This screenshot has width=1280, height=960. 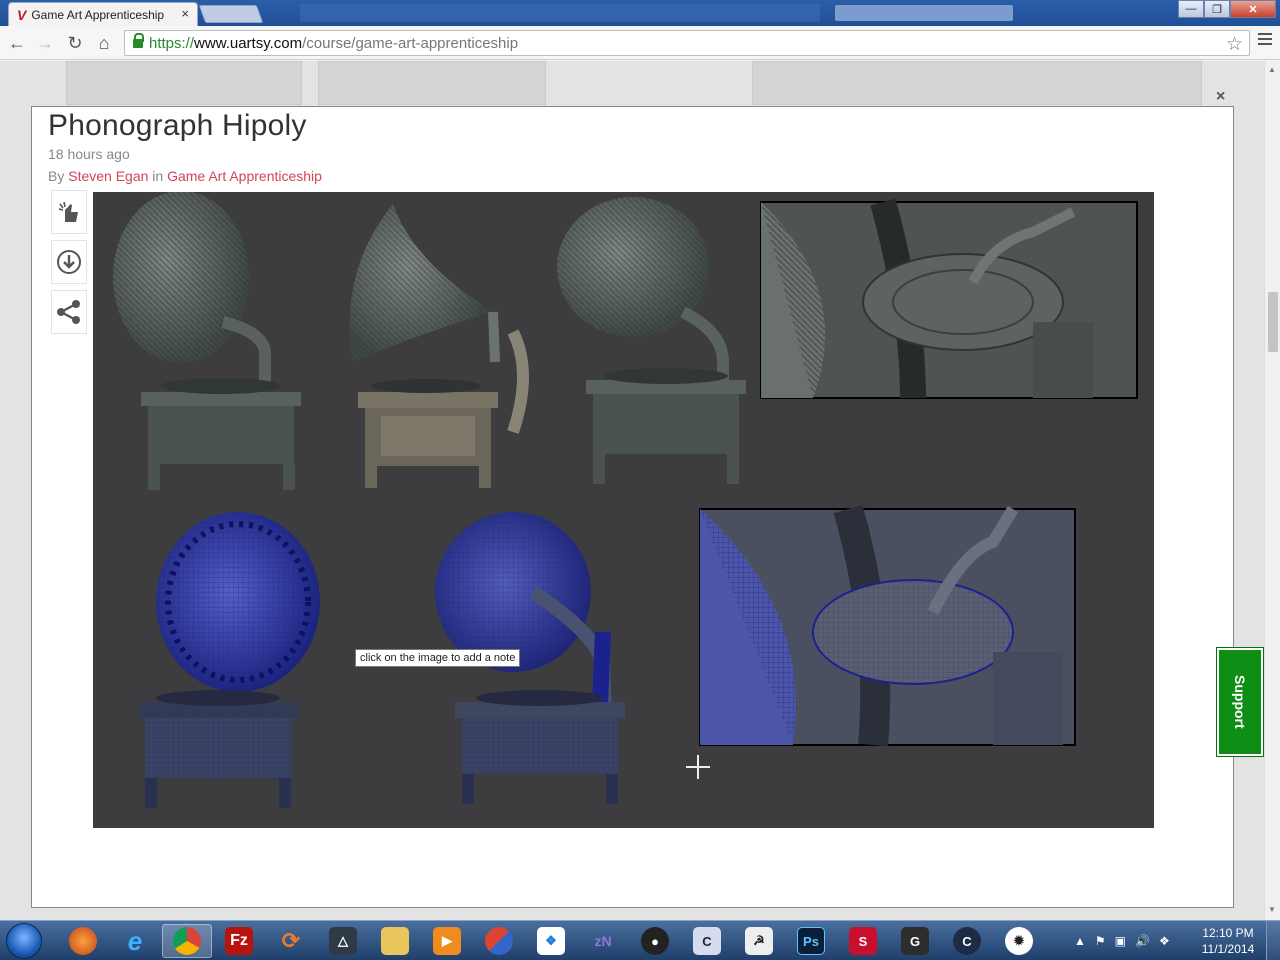 What do you see at coordinates (1272, 69) in the screenshot?
I see `scroll-up-icon: ▲` at bounding box center [1272, 69].